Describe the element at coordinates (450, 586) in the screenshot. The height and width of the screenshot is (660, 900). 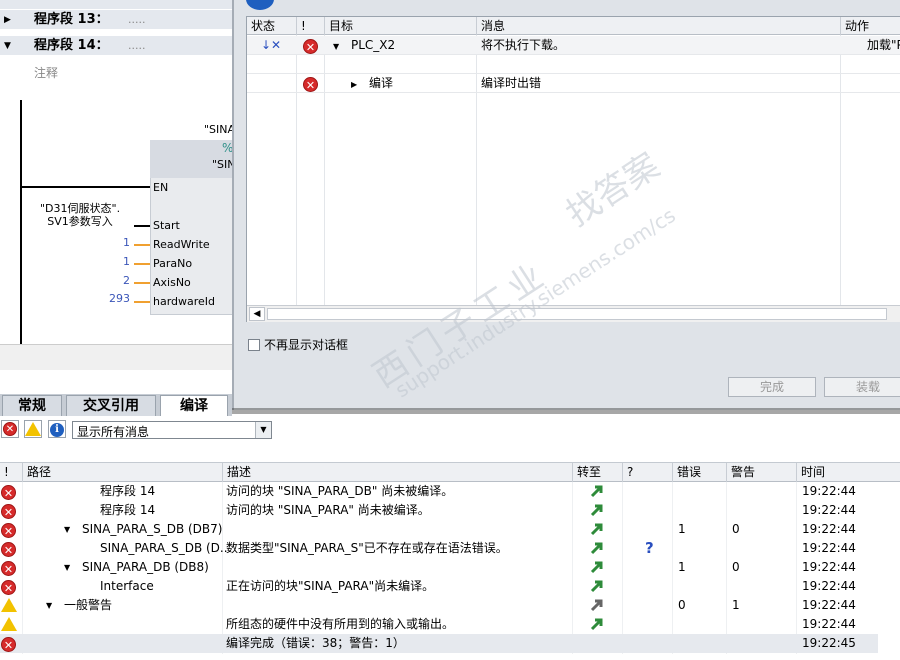
I see `message-row: ✕ Interface 正在访问的块"SINA_PARA"尚未编译。 19:22:44` at that location.